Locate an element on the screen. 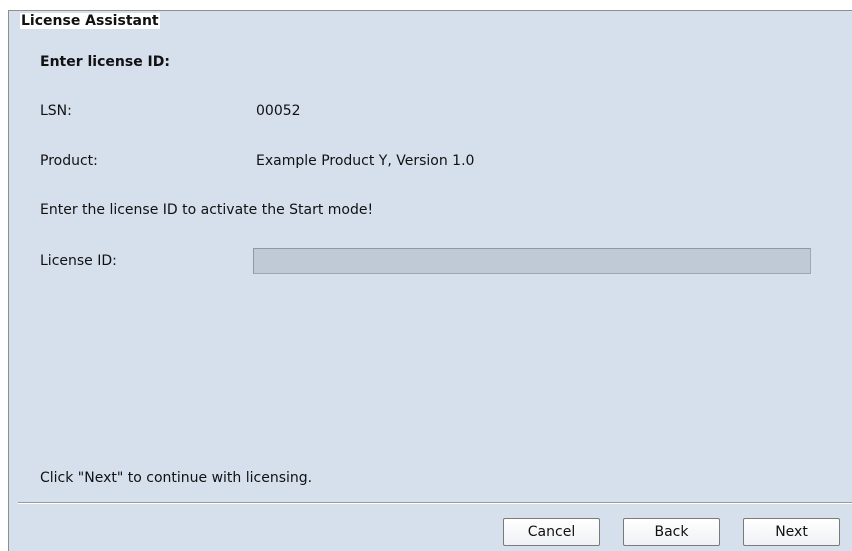  product-value: Example Product Y, Version 1.0 is located at coordinates (365, 161).